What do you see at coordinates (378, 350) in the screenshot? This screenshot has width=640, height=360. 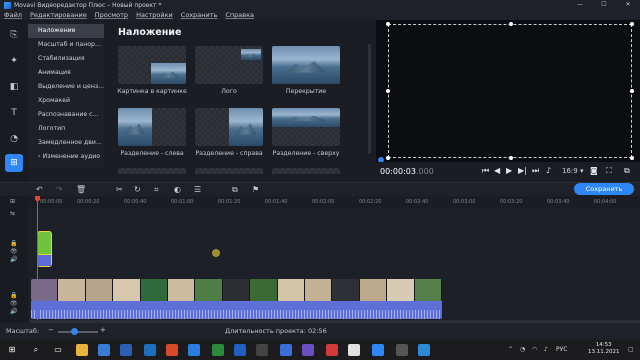 I see `movavi-taskbar-icon` at bounding box center [378, 350].